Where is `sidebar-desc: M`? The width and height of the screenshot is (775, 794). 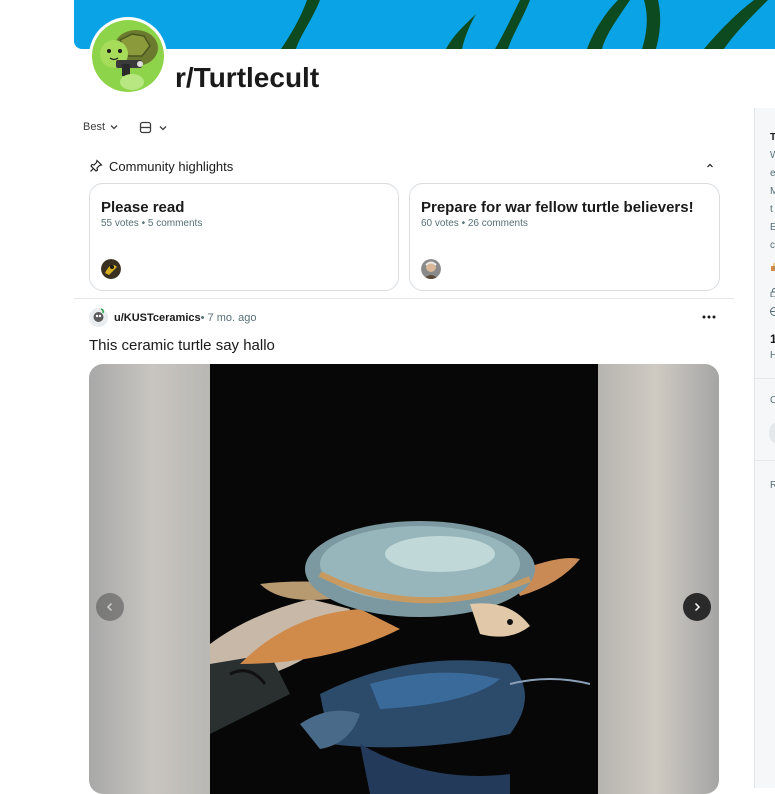 sidebar-desc: M is located at coordinates (772, 191).